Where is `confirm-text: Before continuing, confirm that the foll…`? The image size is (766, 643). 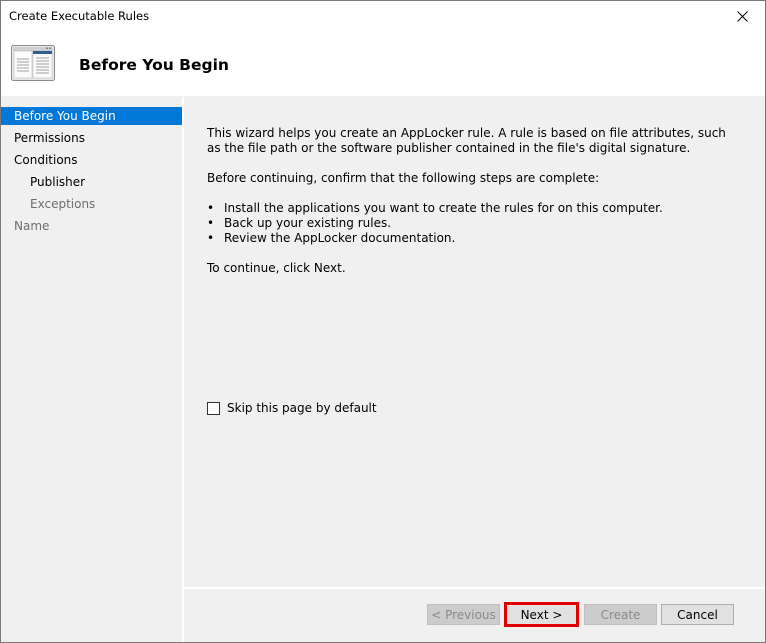
confirm-text: Before continuing, confirm that the foll… is located at coordinates (403, 178).